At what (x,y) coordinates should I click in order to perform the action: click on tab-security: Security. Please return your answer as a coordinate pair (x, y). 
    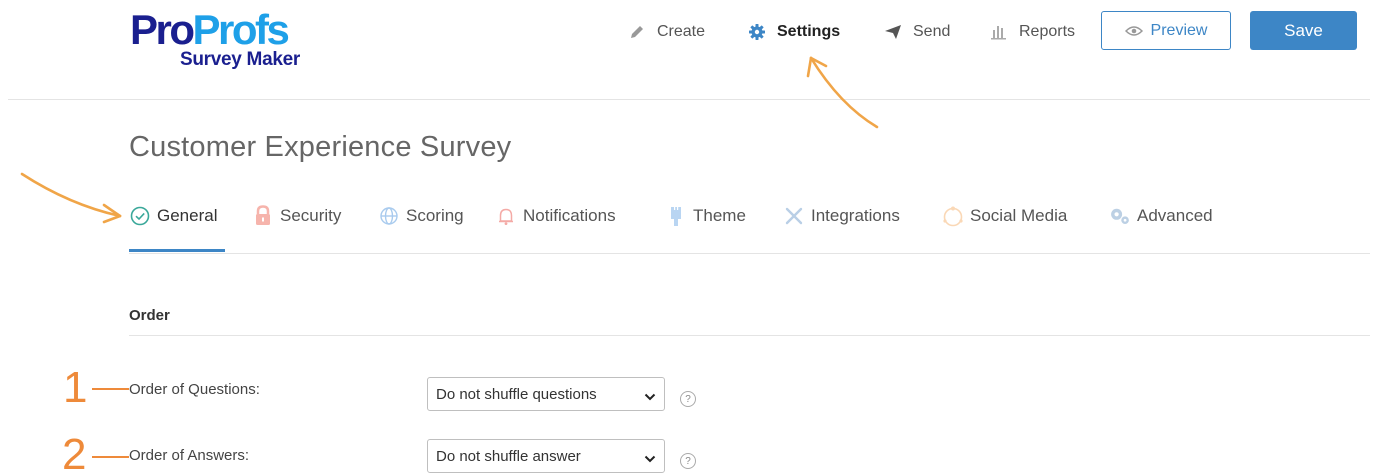
    Looking at the image, I should click on (296, 216).